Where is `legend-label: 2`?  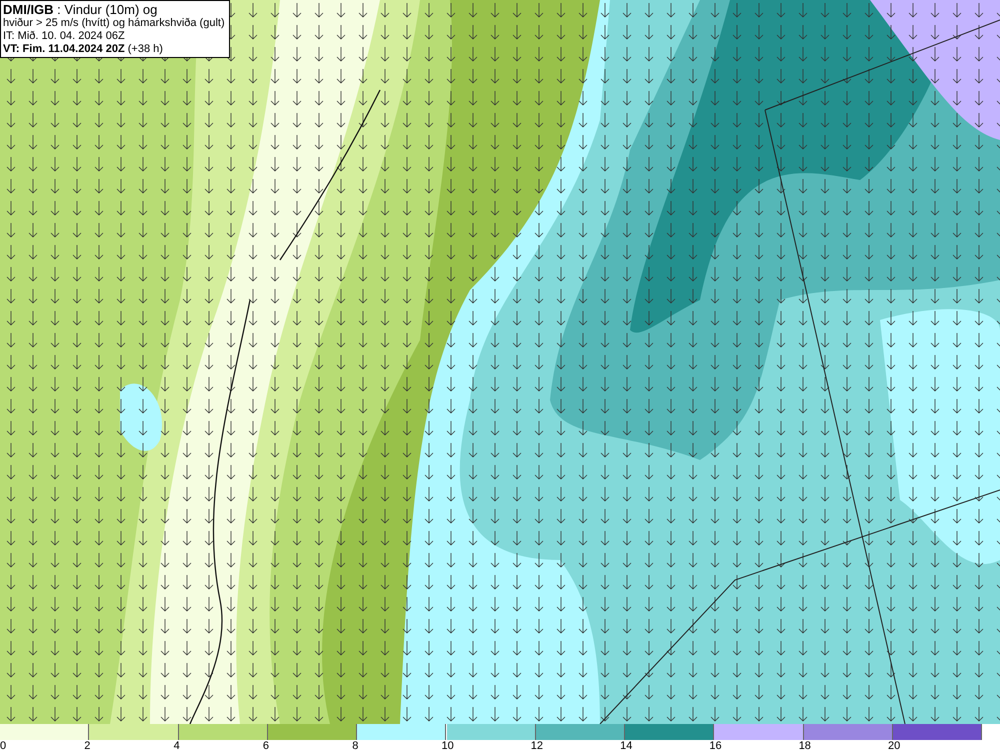
legend-label: 2 is located at coordinates (87, 746).